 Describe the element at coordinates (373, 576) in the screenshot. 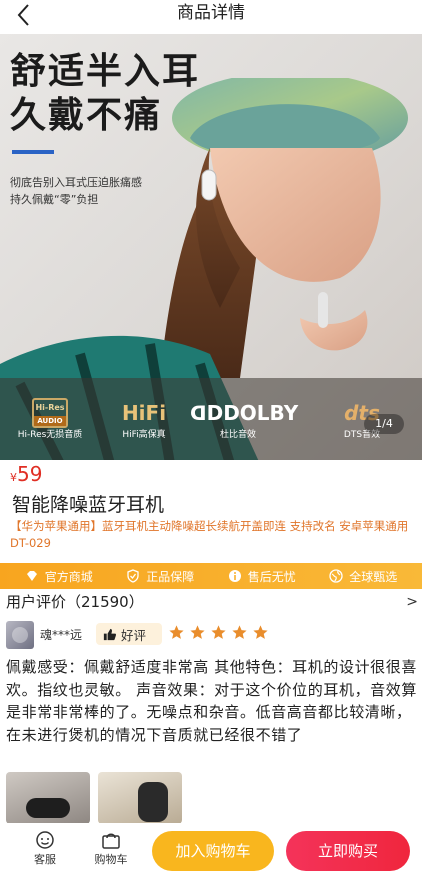

I see `guarantee-label: 全球甄选` at that location.